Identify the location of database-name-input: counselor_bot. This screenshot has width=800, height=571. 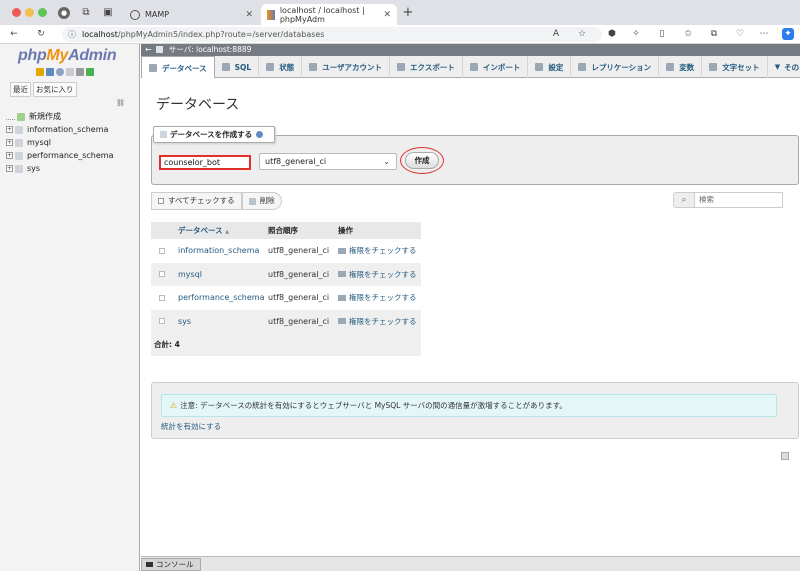
(205, 162).